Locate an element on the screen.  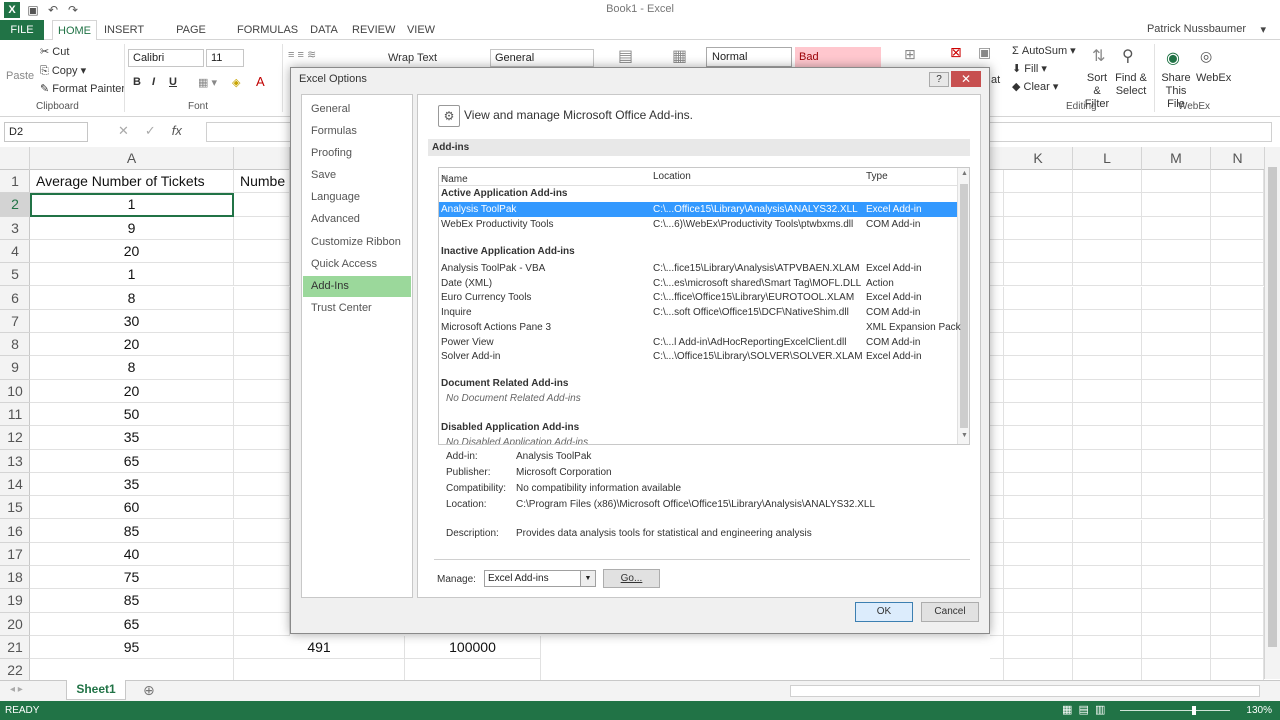
webex-button: WebEx is located at coordinates (1213, 78).